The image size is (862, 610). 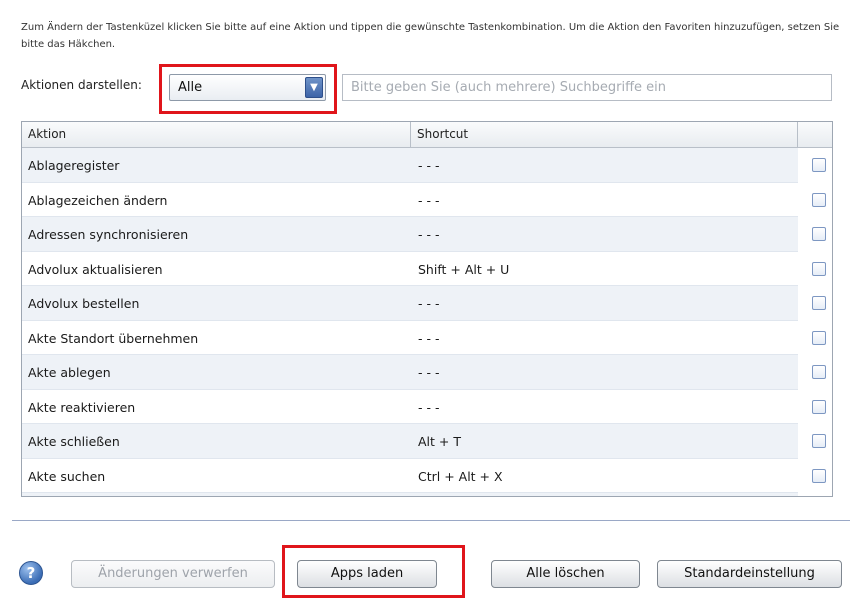 What do you see at coordinates (463, 269) in the screenshot?
I see `shortcut-cell: Shift + Alt + U` at bounding box center [463, 269].